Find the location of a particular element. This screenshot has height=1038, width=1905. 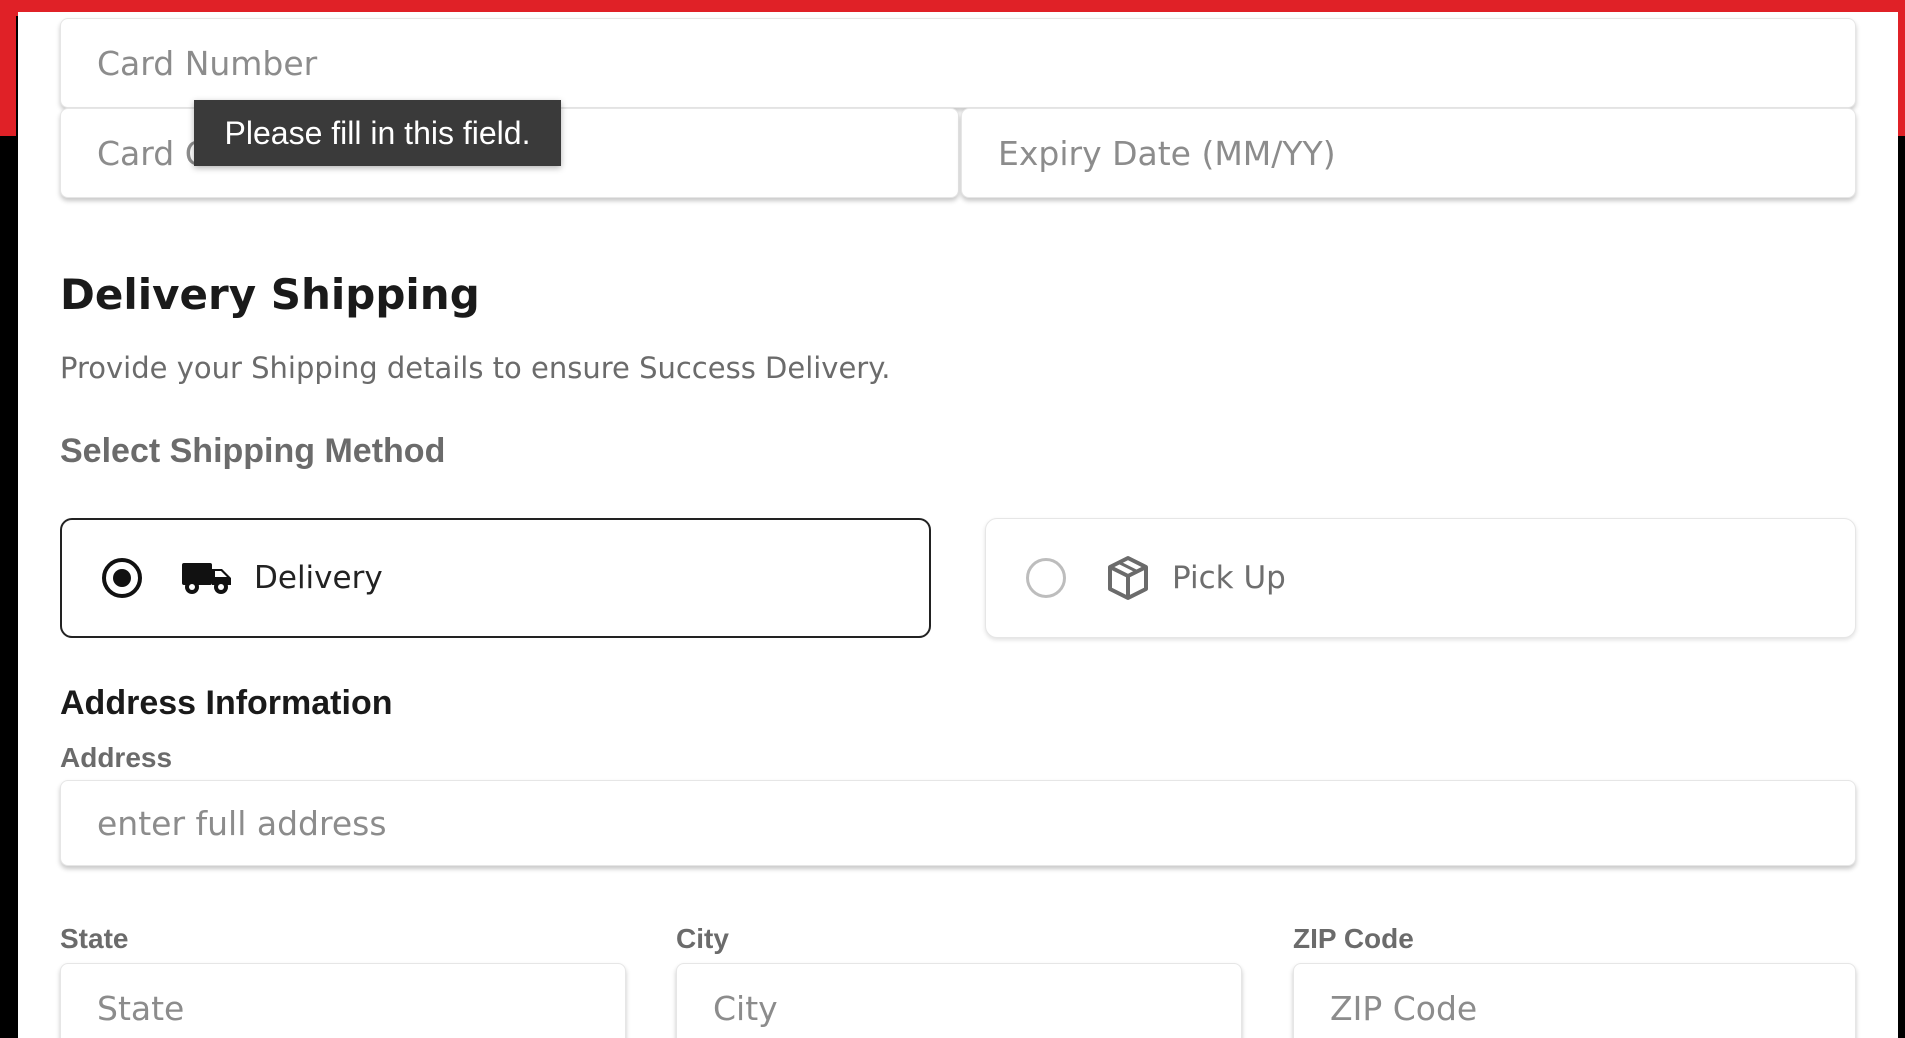

expiry-date-input is located at coordinates (1426, 153).